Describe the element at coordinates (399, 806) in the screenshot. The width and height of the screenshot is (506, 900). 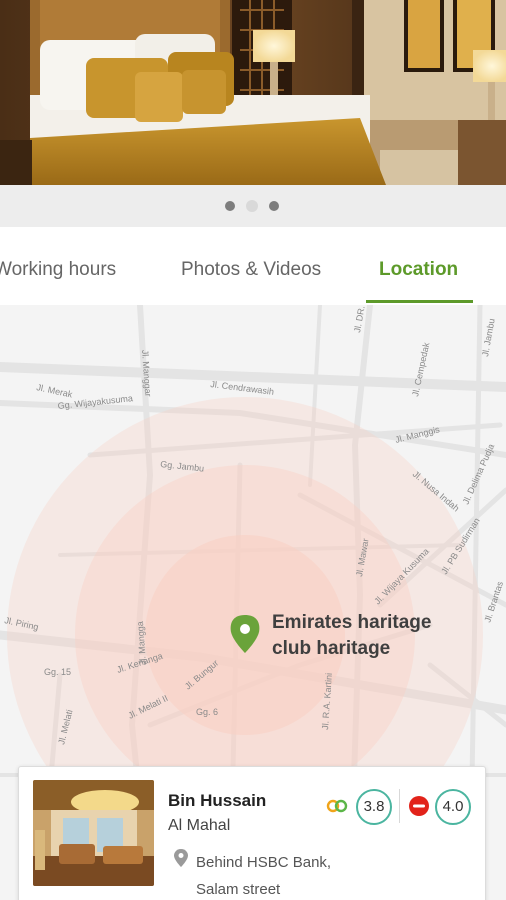
I see `rating-divider` at that location.